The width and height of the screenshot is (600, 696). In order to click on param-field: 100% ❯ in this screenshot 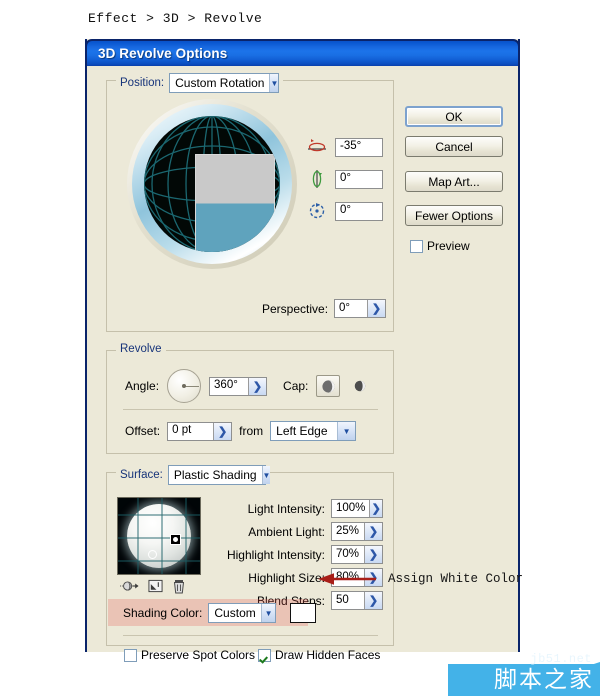, I will do `click(357, 508)`.